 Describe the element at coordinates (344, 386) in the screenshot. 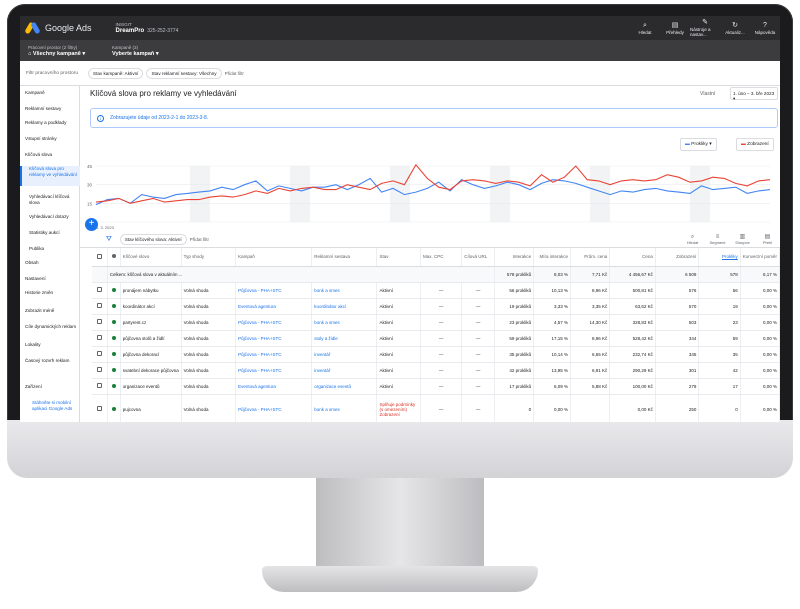

I see `adgroup-link: organizace eventů` at that location.